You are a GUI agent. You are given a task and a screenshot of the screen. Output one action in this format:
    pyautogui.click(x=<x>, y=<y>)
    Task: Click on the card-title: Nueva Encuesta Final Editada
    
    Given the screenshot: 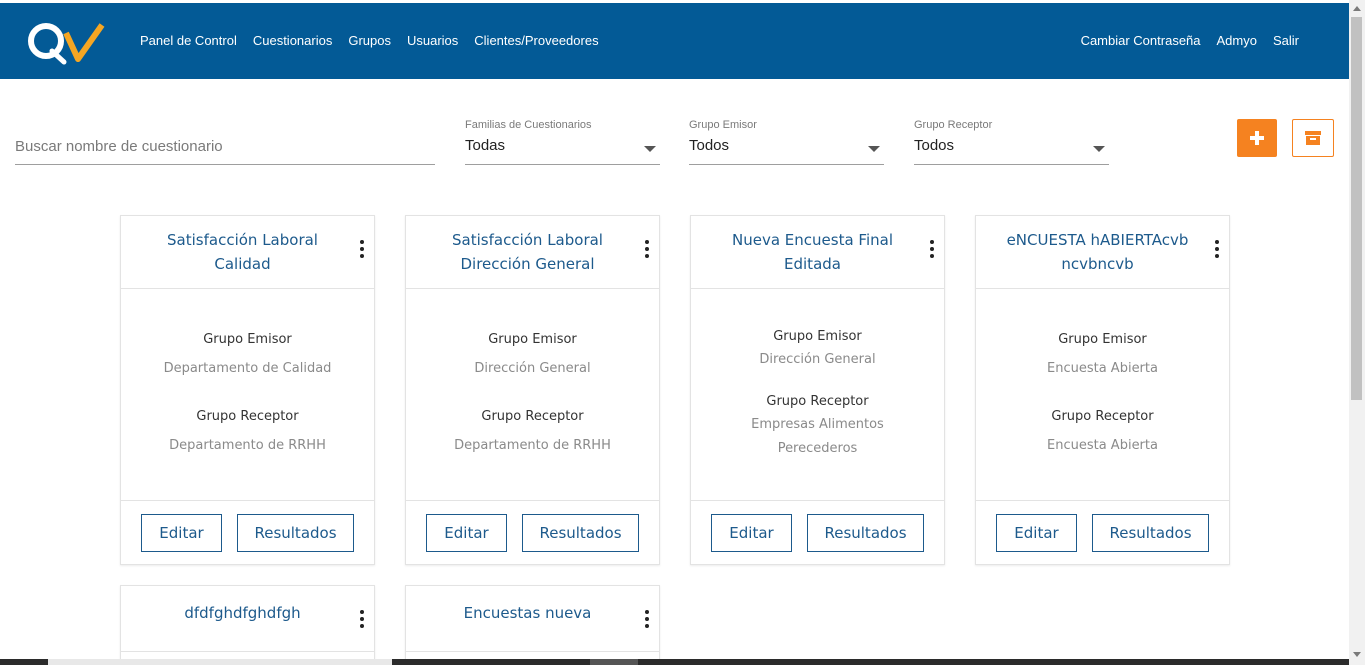 What is the action you would take?
    pyautogui.click(x=812, y=252)
    